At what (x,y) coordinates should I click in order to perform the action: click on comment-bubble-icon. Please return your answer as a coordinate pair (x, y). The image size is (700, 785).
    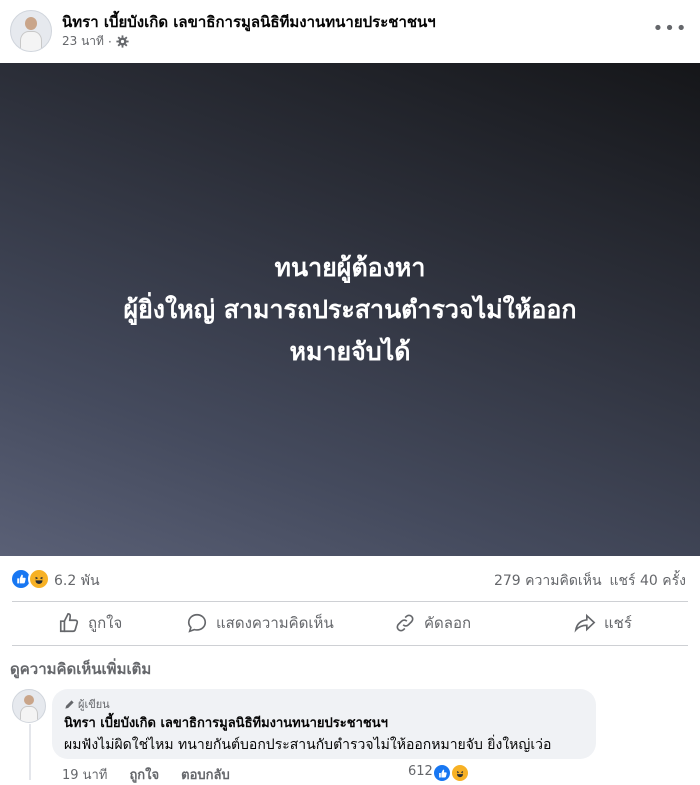
    Looking at the image, I should click on (197, 623).